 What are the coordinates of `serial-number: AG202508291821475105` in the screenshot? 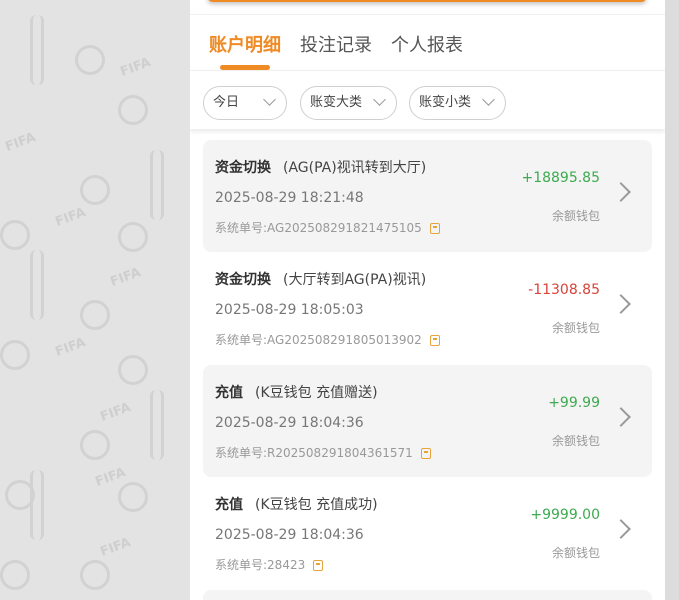 It's located at (344, 228).